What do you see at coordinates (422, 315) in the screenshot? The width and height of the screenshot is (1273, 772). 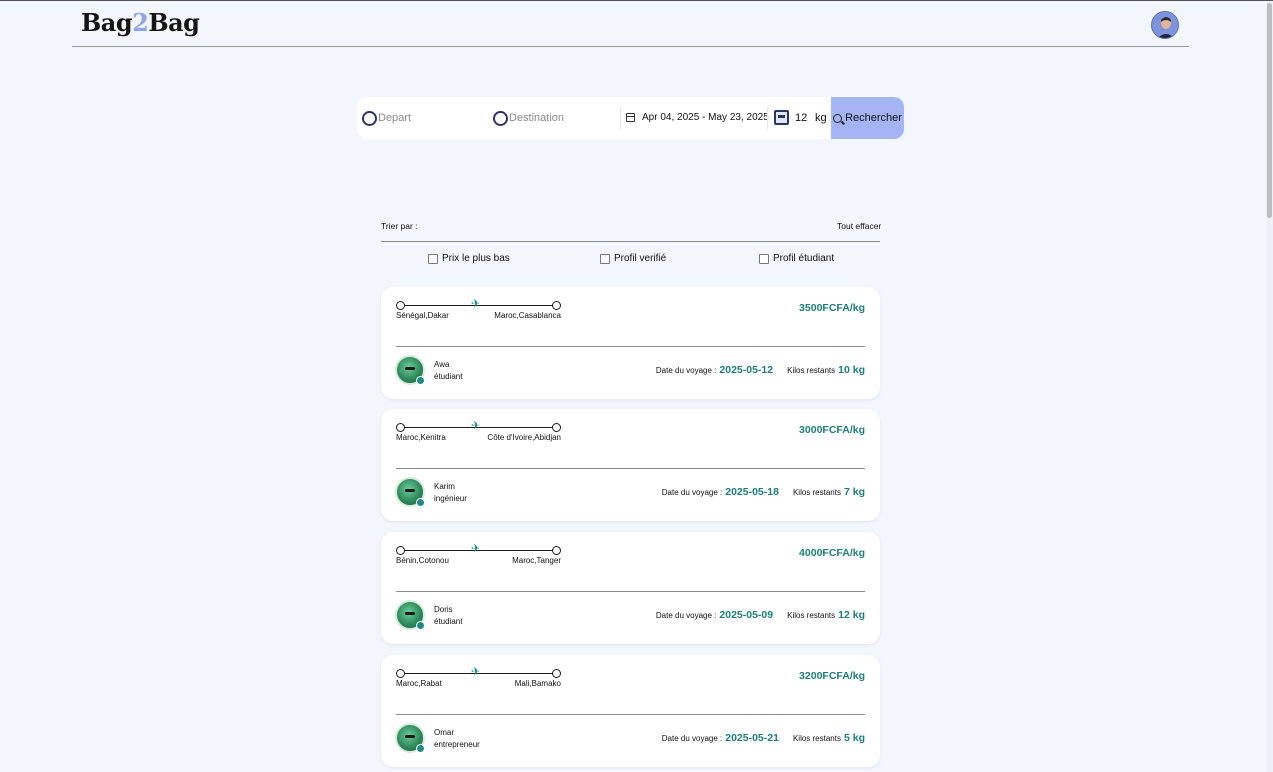 I see `route-origin: Sénégal,Dakar` at bounding box center [422, 315].